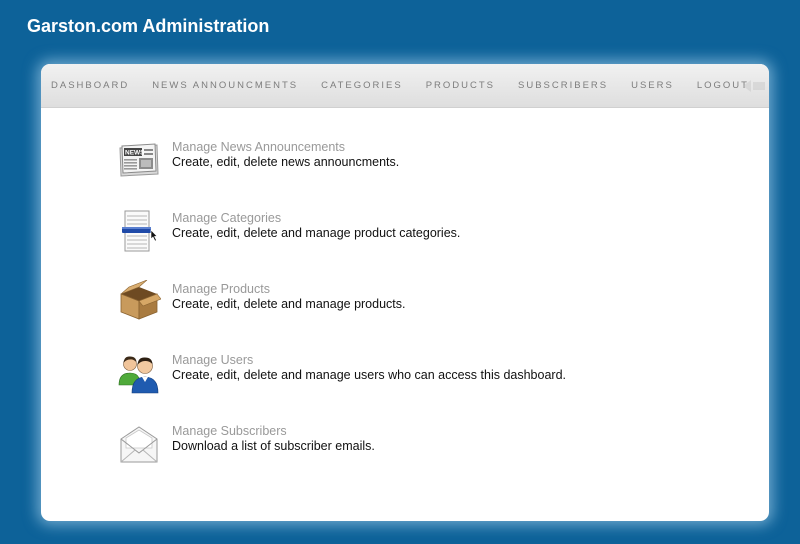  What do you see at coordinates (362, 85) in the screenshot?
I see `nav-categories: CATEGORIES` at bounding box center [362, 85].